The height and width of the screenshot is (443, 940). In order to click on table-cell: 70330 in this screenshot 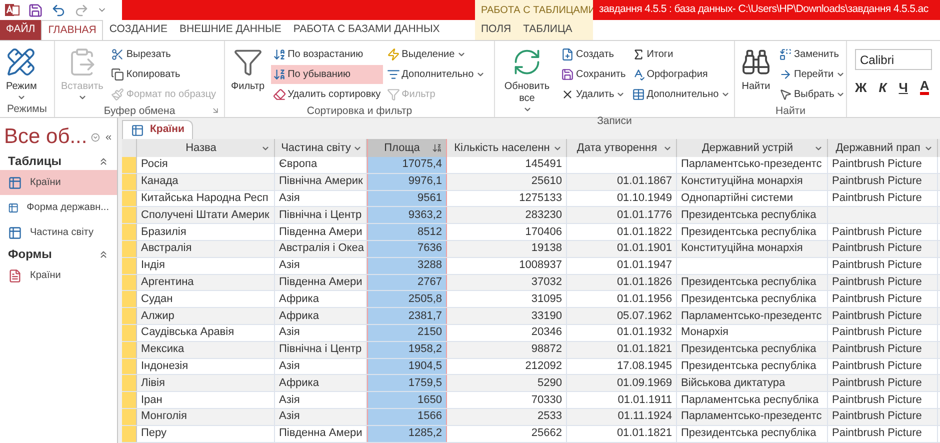, I will do `click(546, 400)`.